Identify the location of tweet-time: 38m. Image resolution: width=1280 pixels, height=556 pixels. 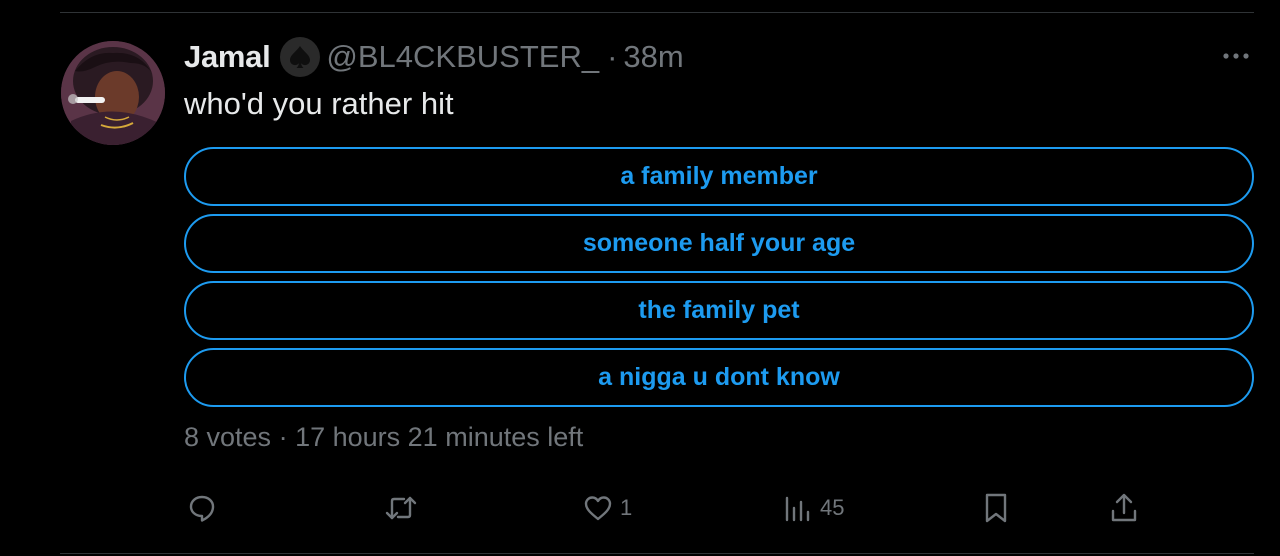
(653, 57).